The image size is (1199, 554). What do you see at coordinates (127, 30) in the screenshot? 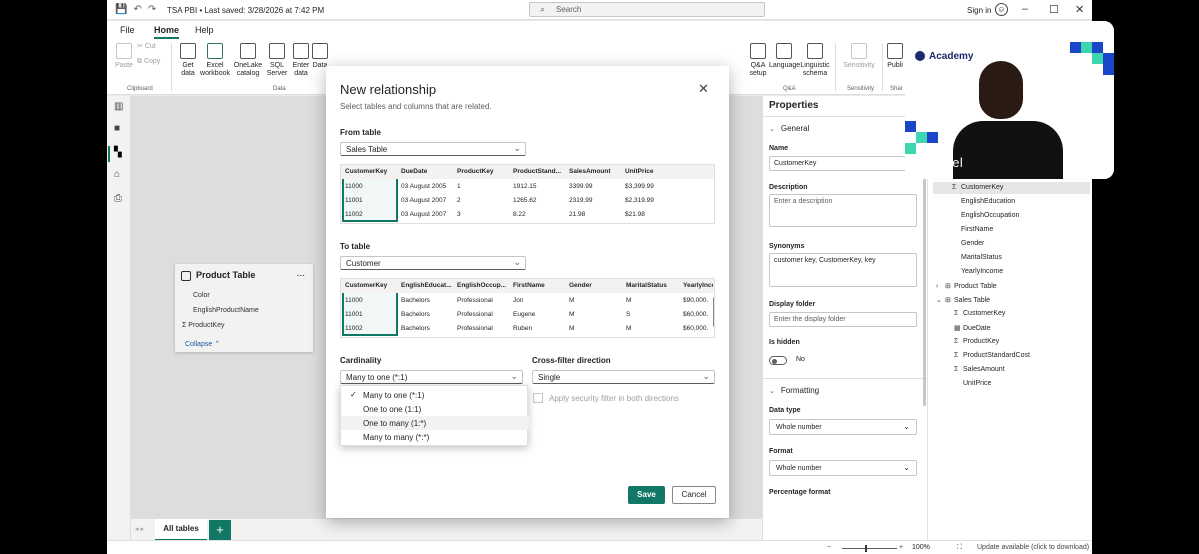
I see `tab-file: File` at bounding box center [127, 30].